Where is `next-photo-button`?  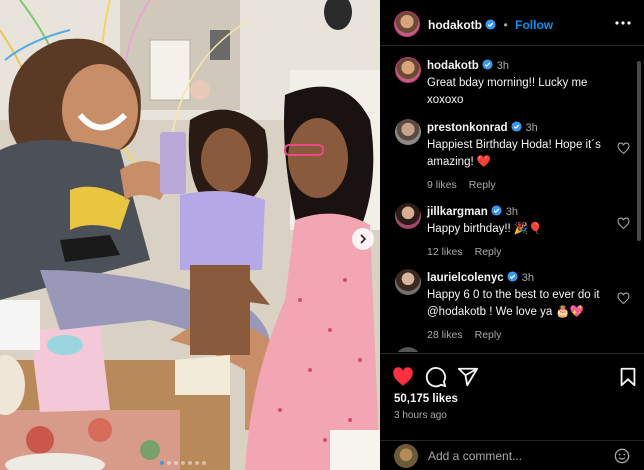 next-photo-button is located at coordinates (363, 239).